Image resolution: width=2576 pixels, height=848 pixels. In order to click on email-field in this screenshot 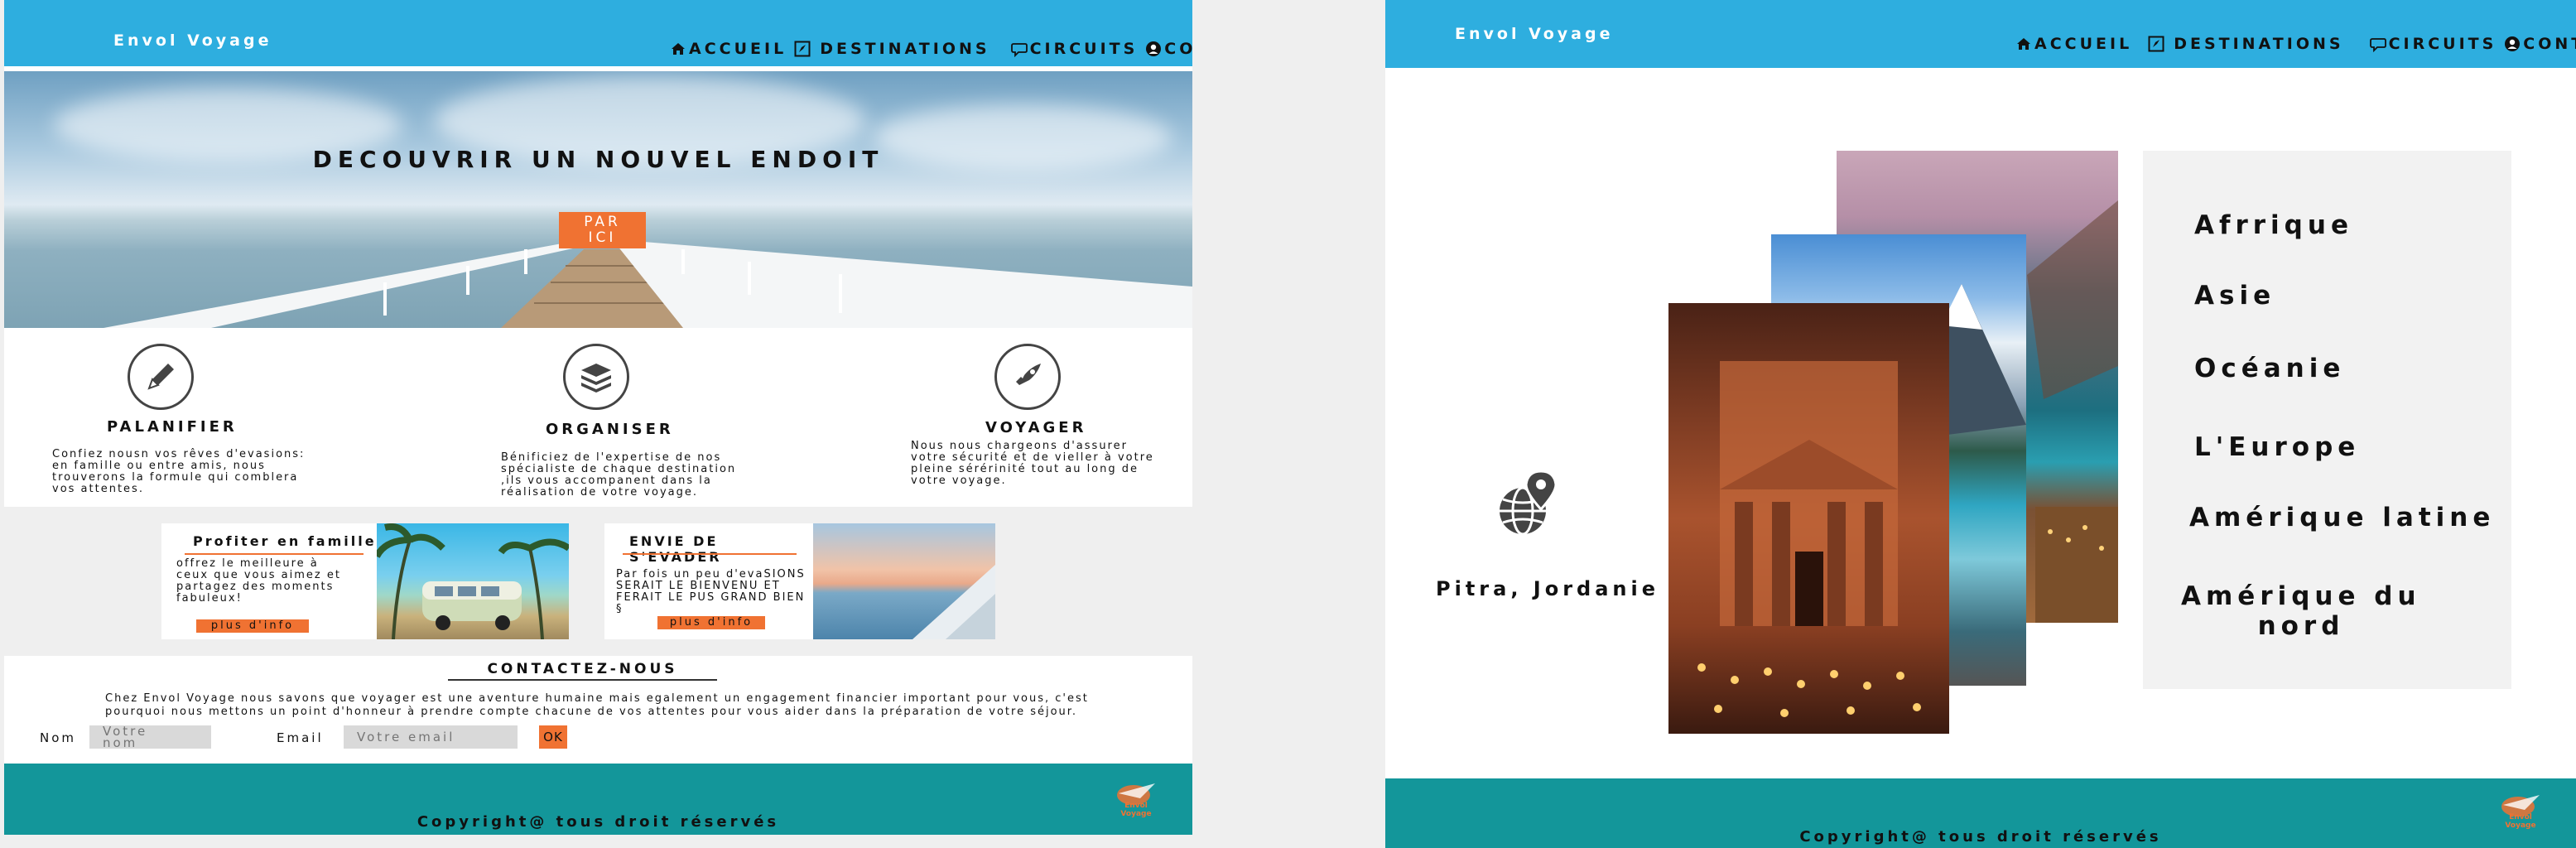, I will do `click(431, 737)`.